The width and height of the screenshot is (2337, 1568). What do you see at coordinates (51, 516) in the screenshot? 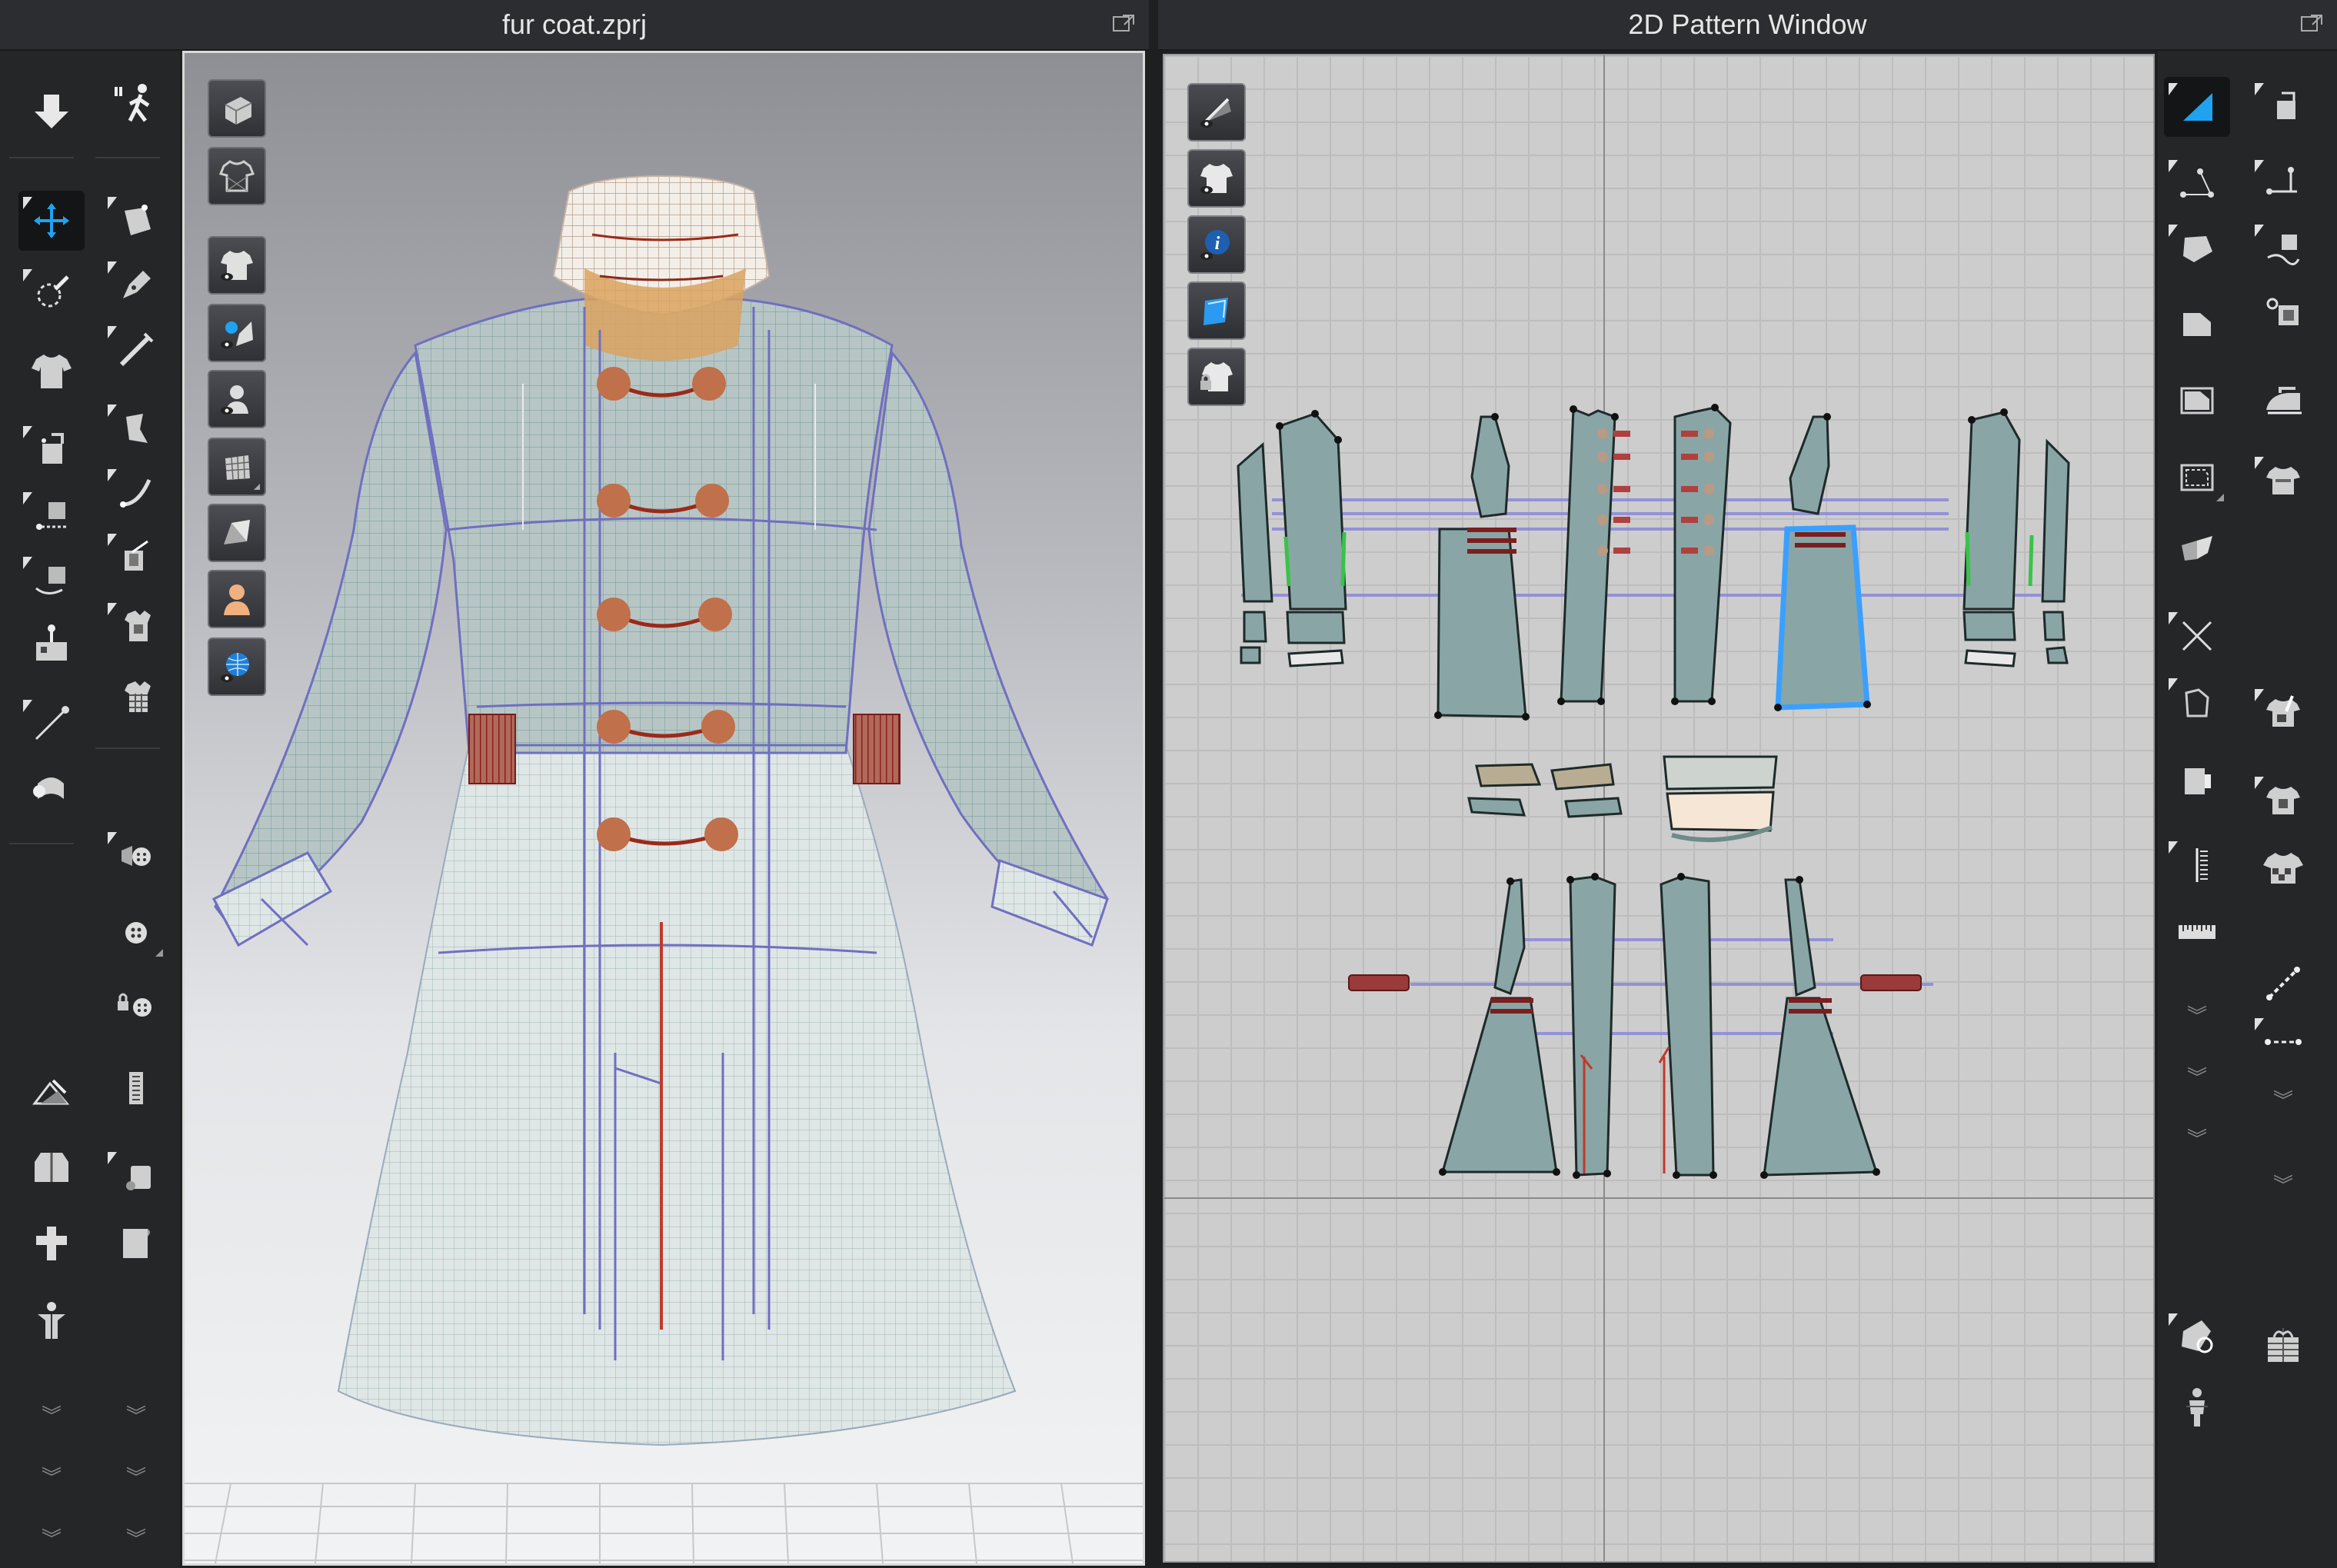
I see `tack-icon` at bounding box center [51, 516].